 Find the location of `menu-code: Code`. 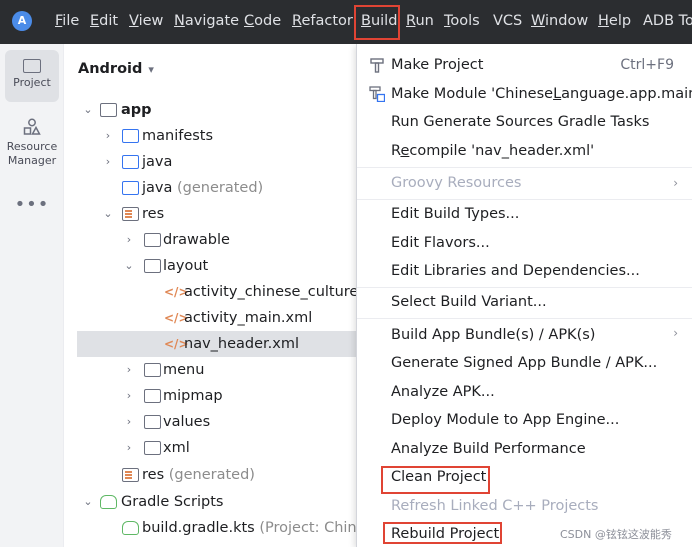

menu-code: Code is located at coordinates (262, 21).